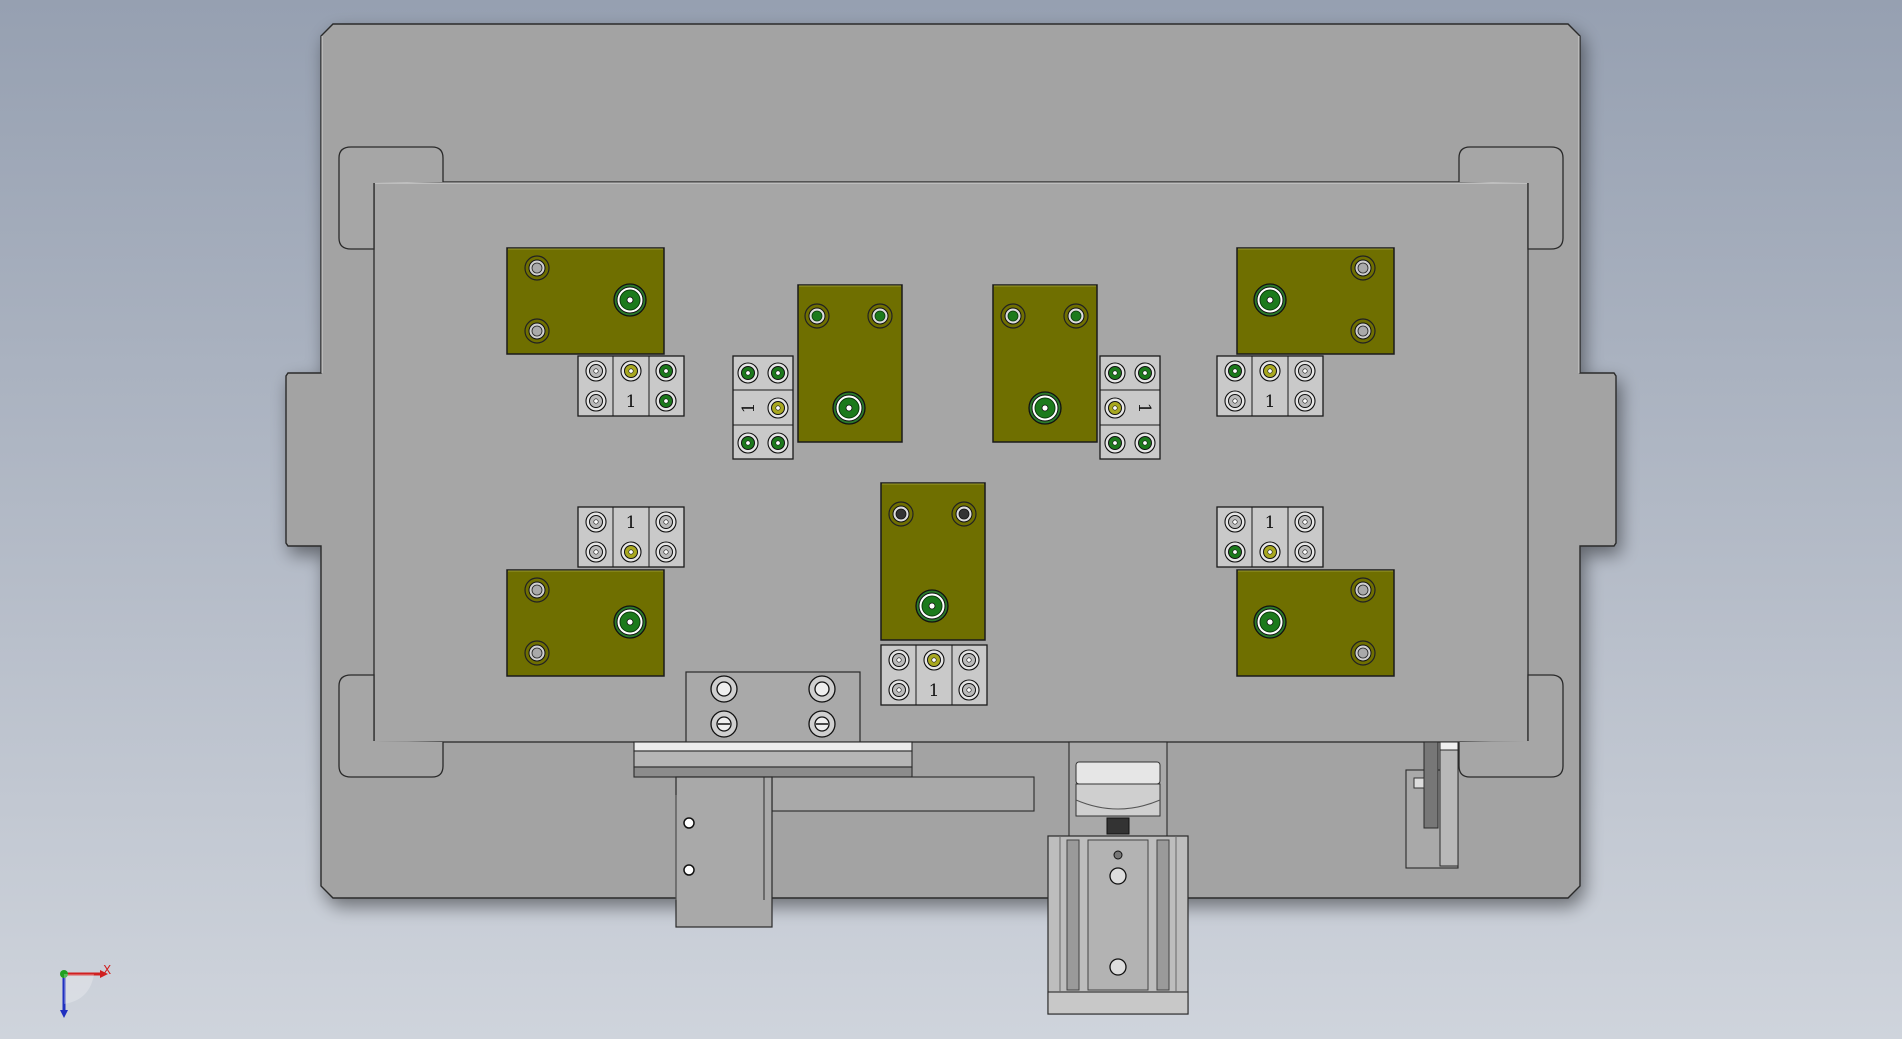  What do you see at coordinates (631, 386) in the screenshot?
I see `clamp-top-left-locator: 1` at bounding box center [631, 386].